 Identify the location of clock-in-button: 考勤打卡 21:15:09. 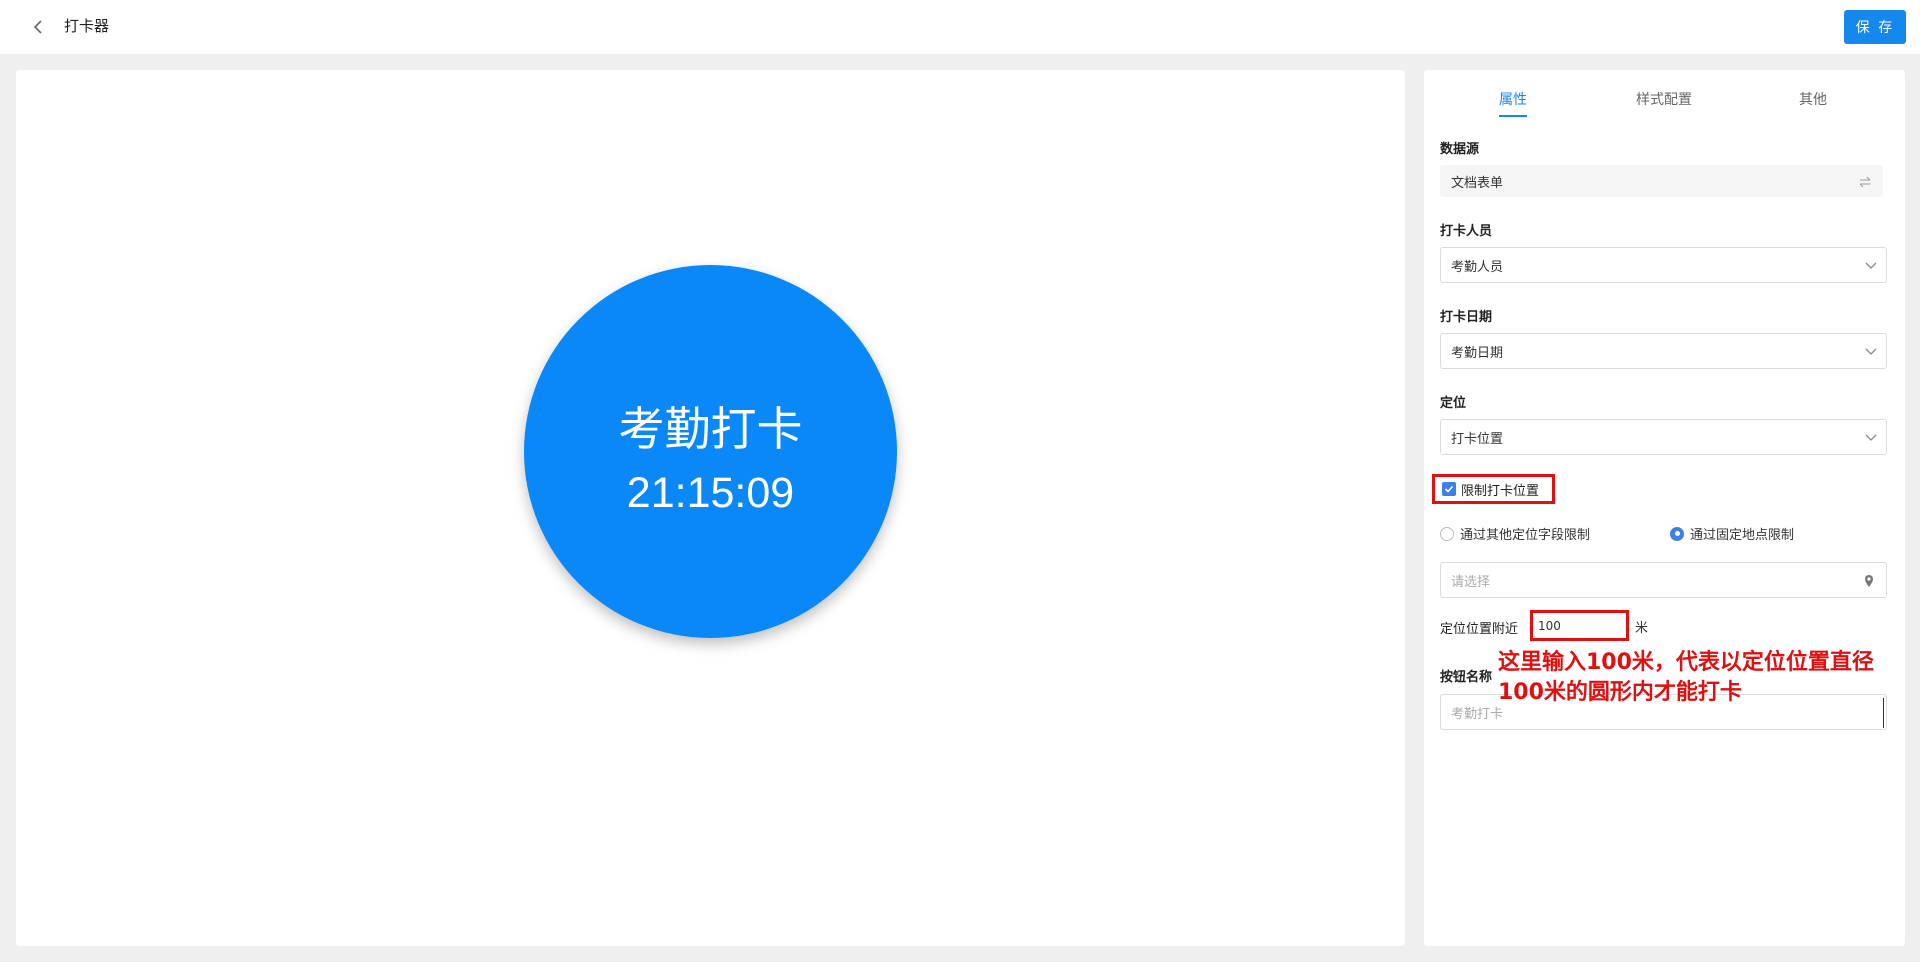
(710, 451).